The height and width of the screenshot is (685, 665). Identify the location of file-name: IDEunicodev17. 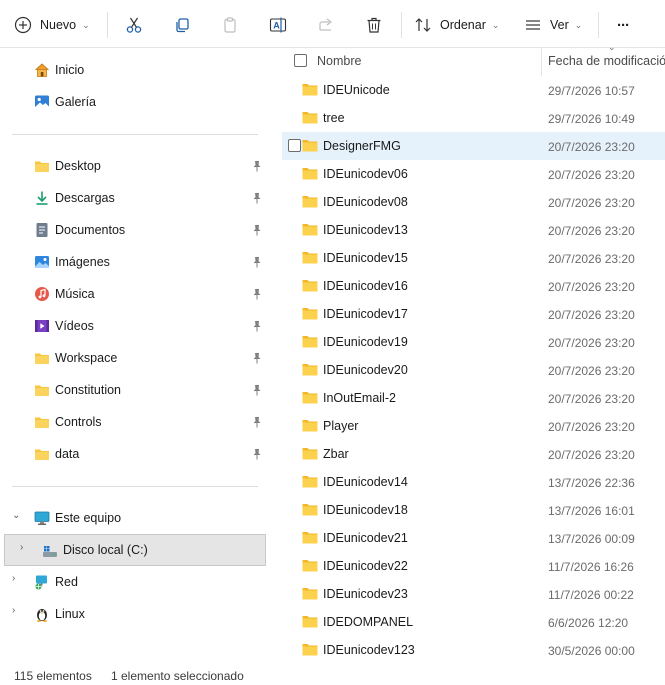
(365, 314).